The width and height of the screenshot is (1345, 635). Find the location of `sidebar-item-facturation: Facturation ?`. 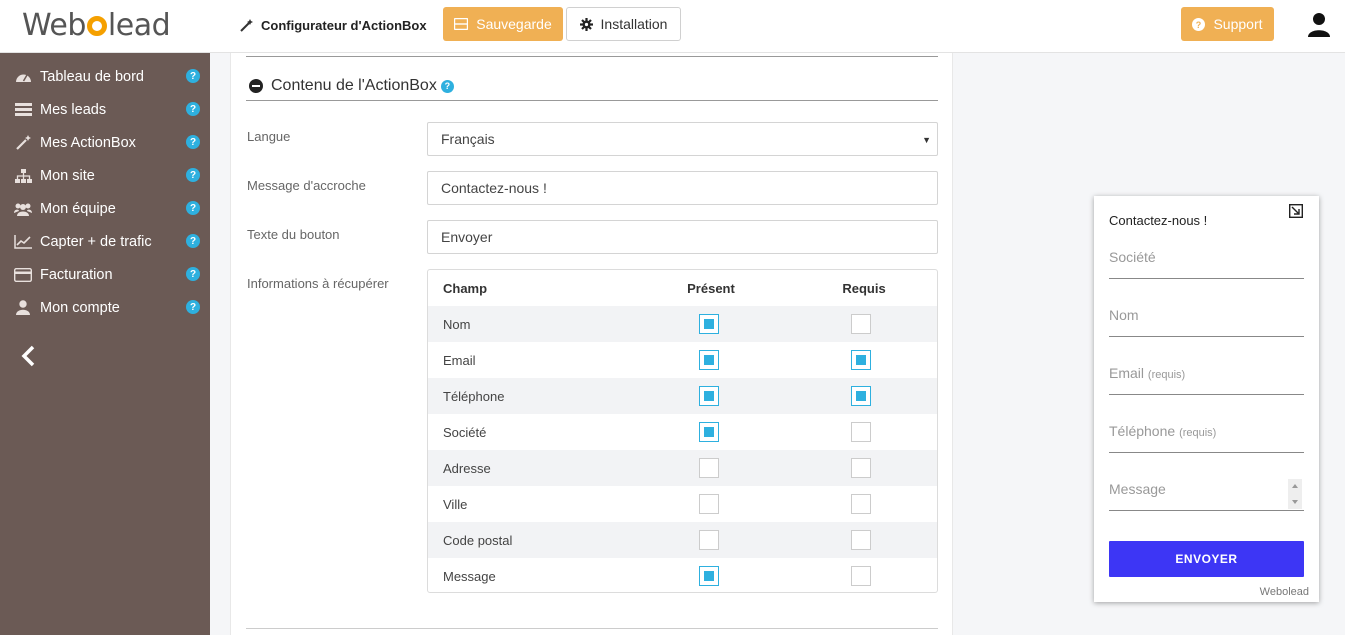

sidebar-item-facturation: Facturation ? is located at coordinates (105, 274).